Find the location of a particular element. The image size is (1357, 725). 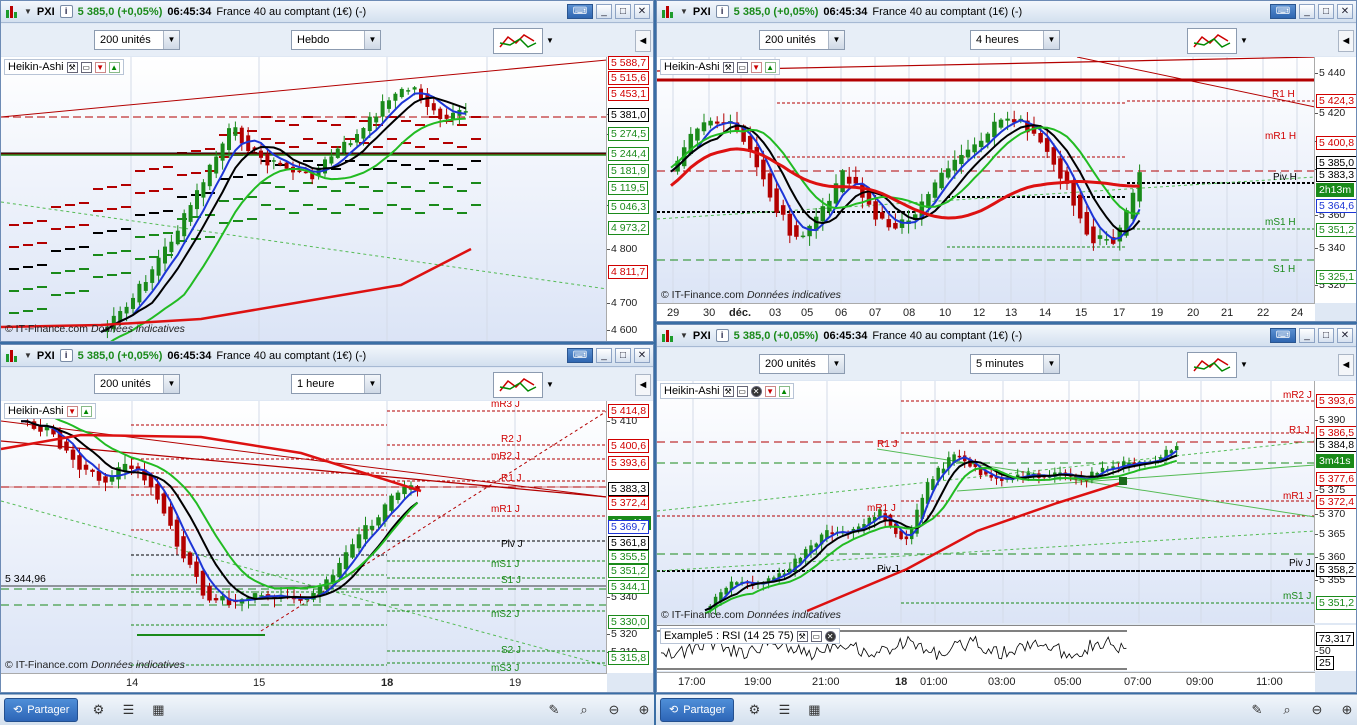

period-select: 1 heure ▼ is located at coordinates (336, 384).